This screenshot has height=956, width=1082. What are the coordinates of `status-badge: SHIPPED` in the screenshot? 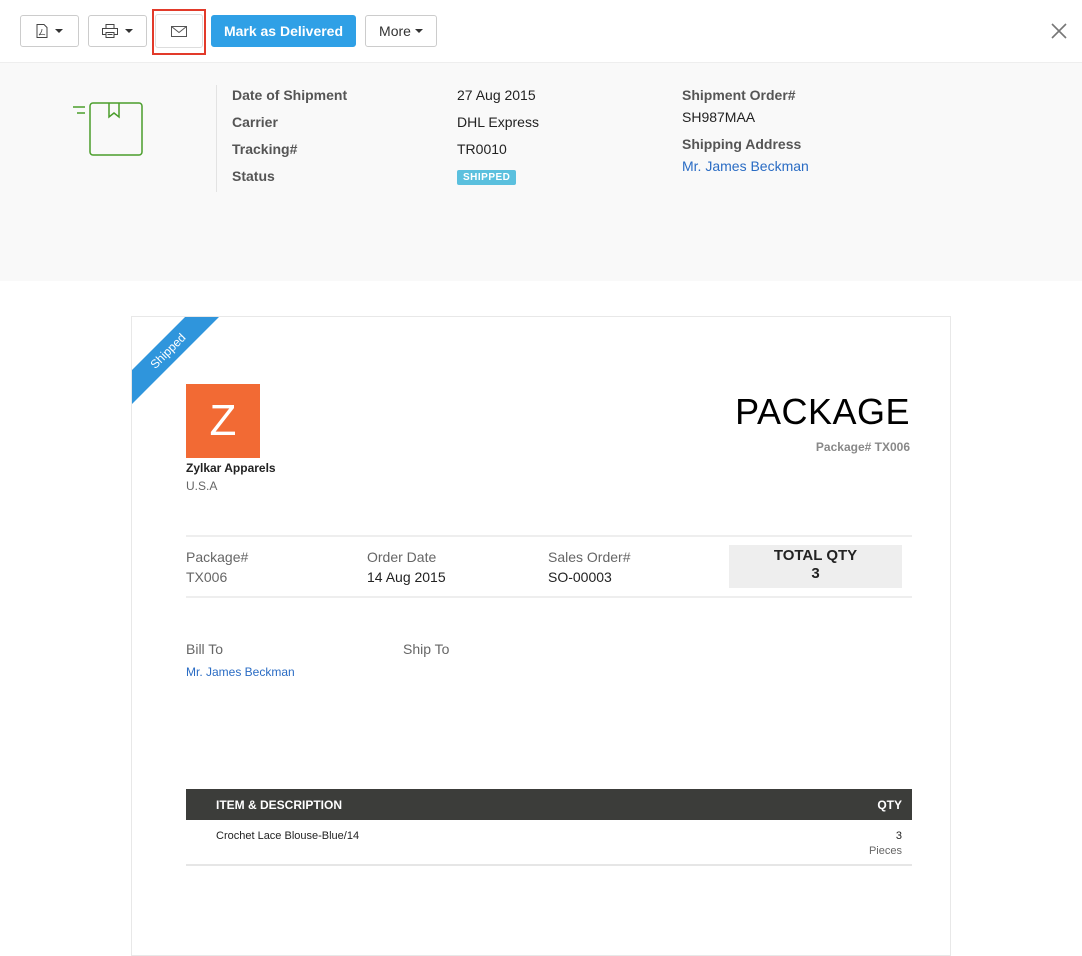 It's located at (487, 177).